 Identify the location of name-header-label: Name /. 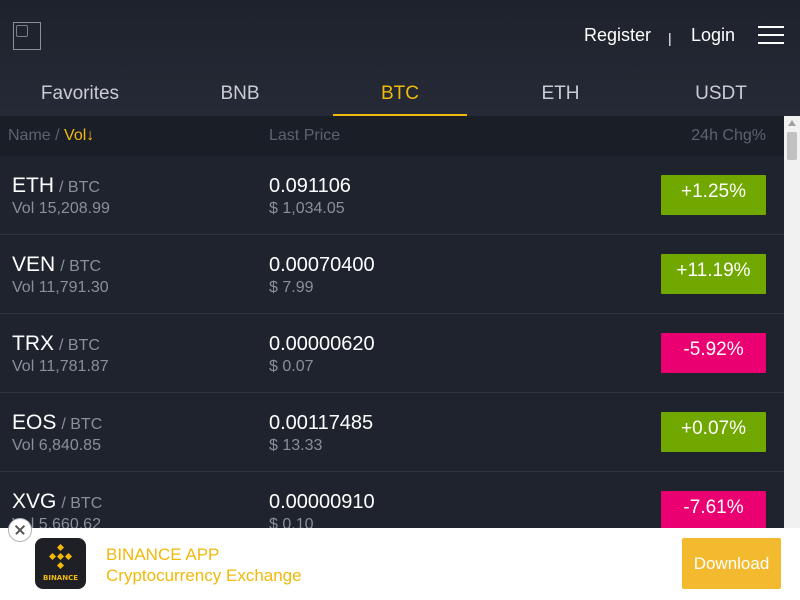
(34, 135).